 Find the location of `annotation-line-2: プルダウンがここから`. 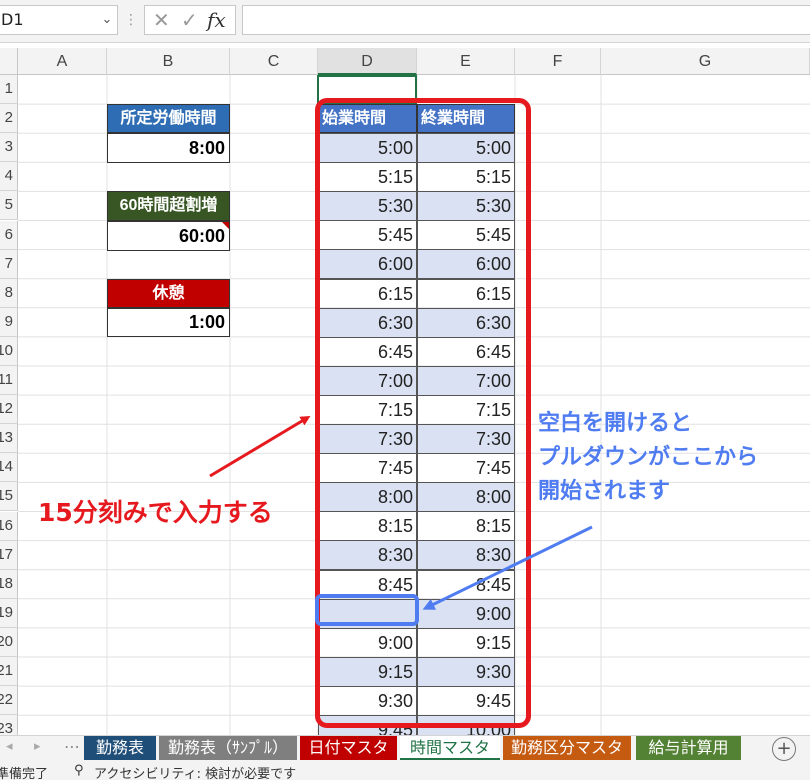

annotation-line-2: プルダウンがここから is located at coordinates (648, 457).